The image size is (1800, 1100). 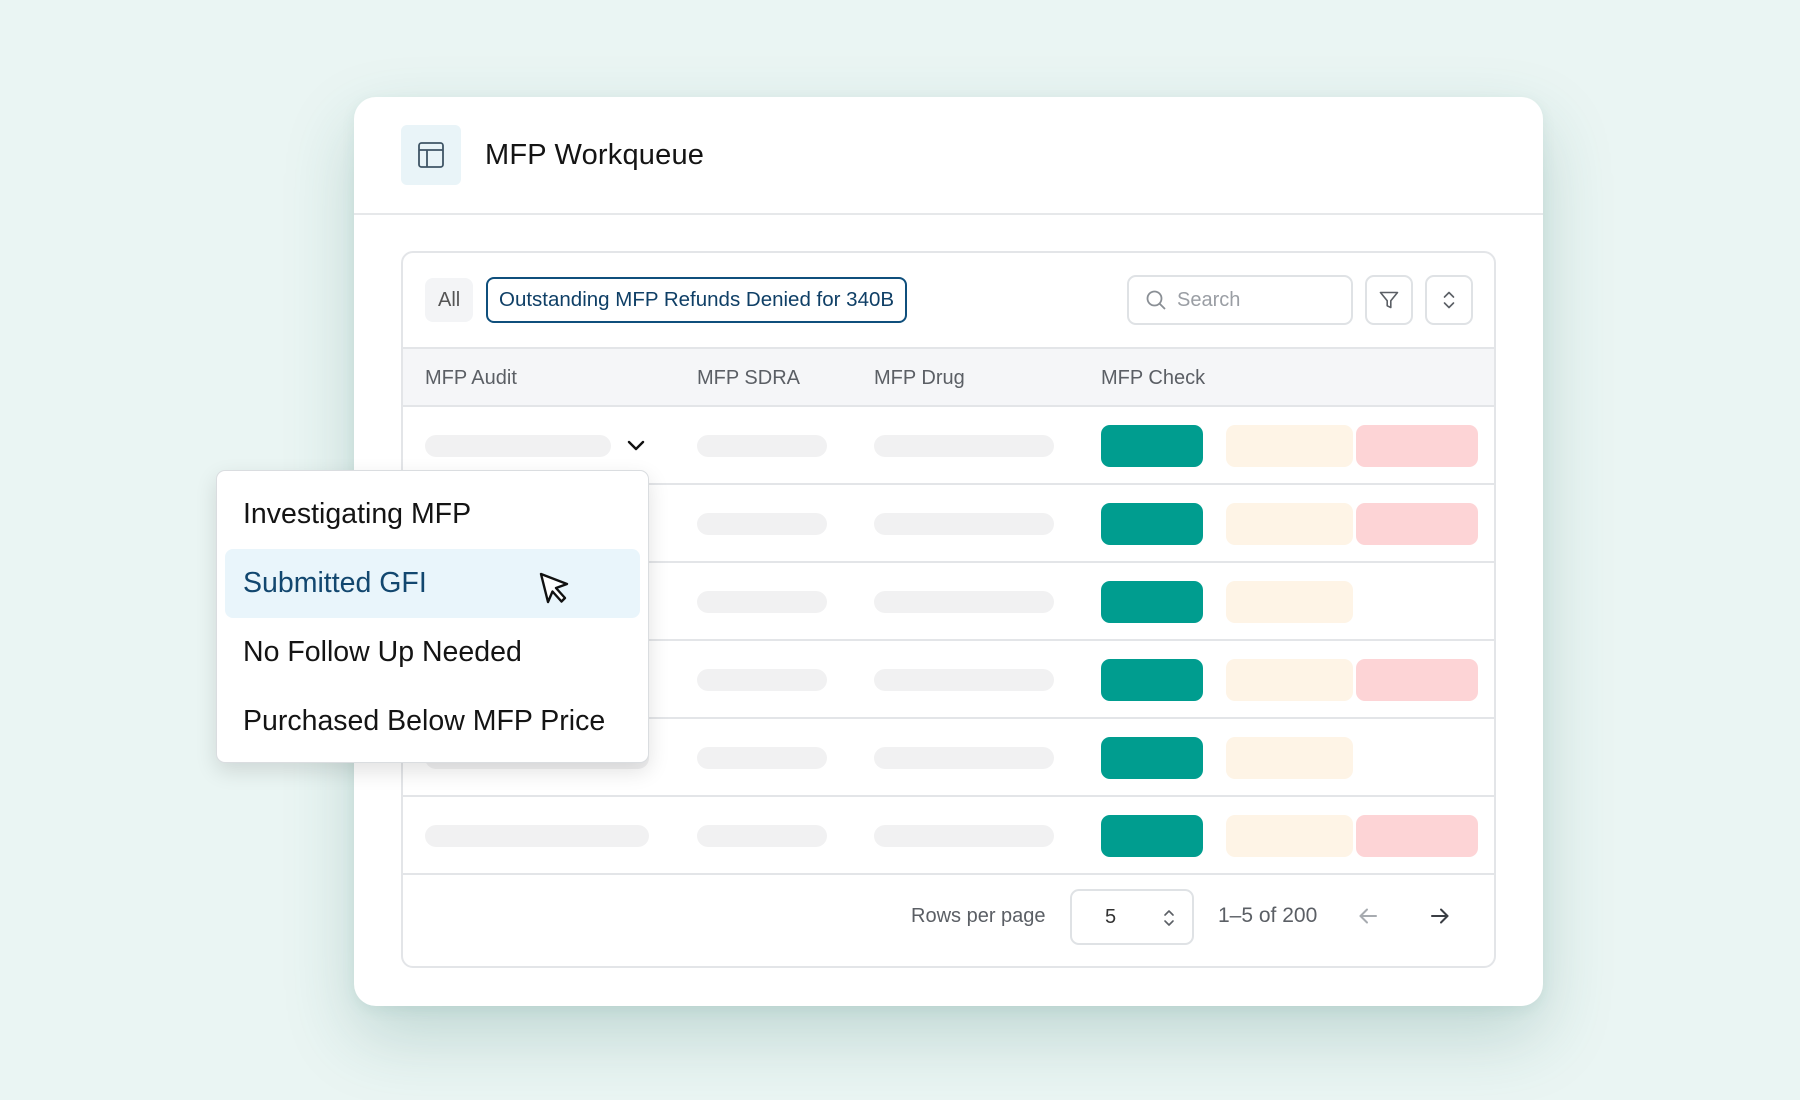 I want to click on filter-button, so click(x=1389, y=300).